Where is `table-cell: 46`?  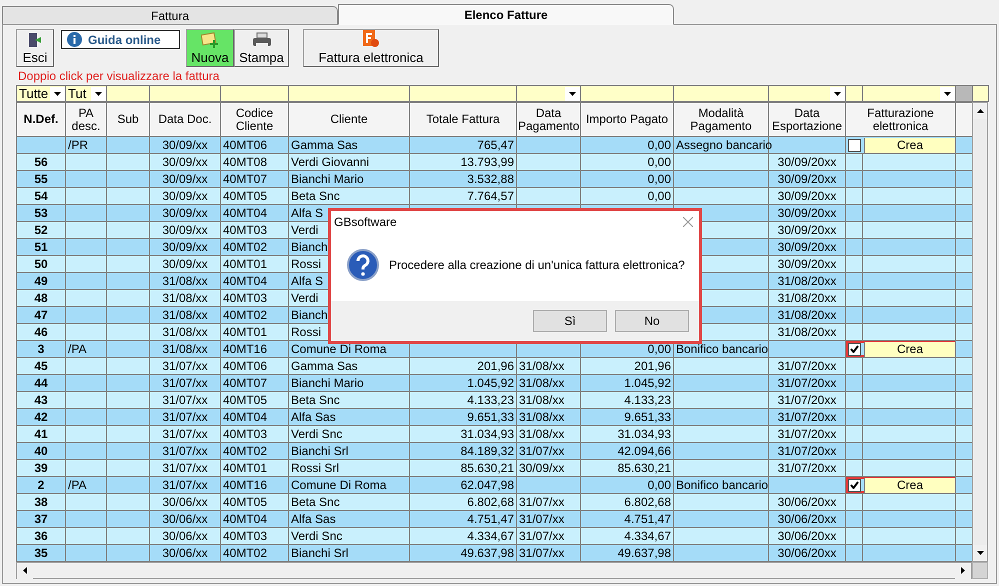
table-cell: 46 is located at coordinates (41, 332).